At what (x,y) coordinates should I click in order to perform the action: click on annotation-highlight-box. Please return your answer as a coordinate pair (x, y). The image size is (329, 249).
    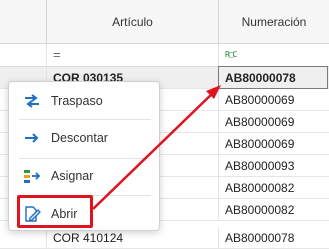
    Looking at the image, I should click on (55, 211).